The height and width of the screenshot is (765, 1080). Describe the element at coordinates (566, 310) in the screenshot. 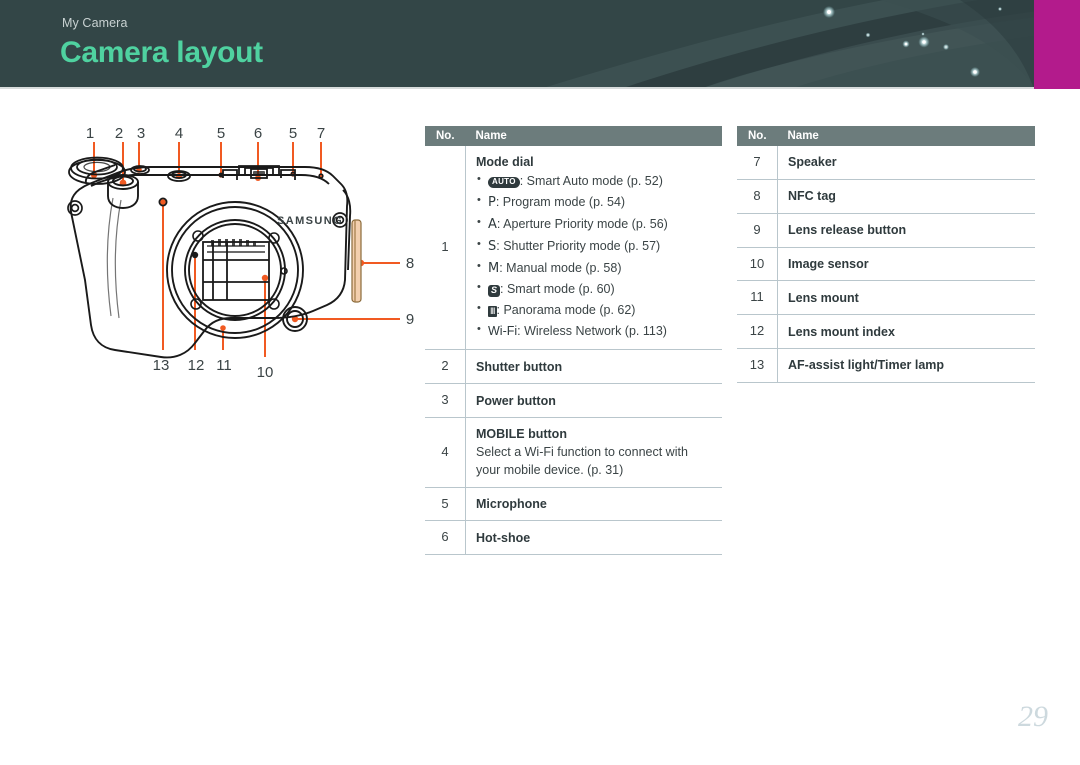

I see `mode-option-text: : Panorama mode (p. 62)` at that location.